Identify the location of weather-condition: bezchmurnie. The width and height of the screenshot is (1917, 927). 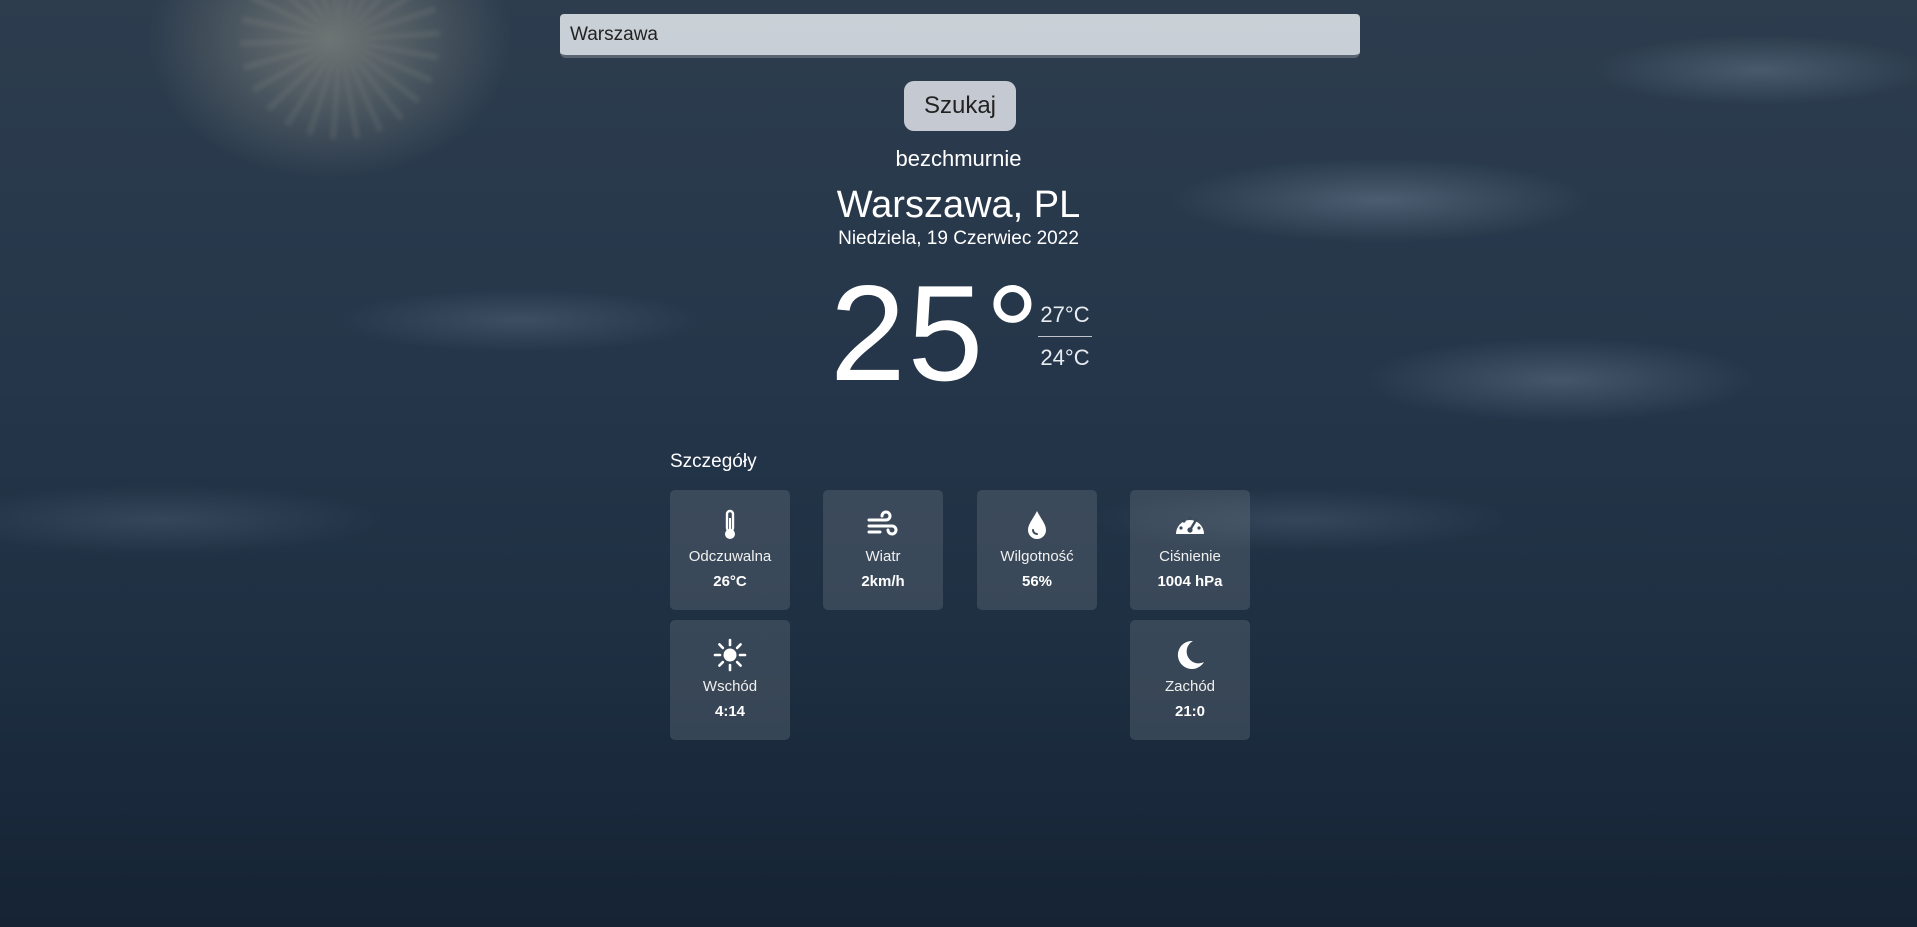
(958, 158).